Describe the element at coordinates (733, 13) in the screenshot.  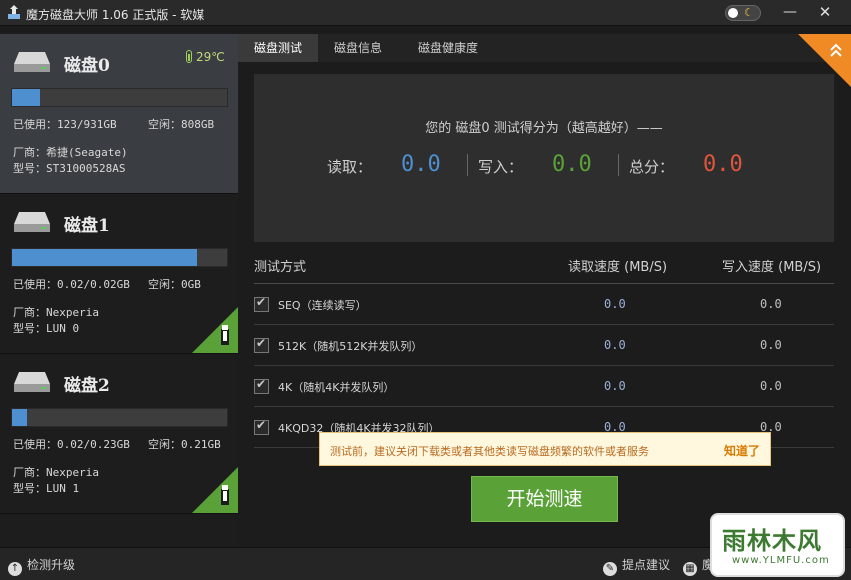
I see `toggle-knob` at that location.